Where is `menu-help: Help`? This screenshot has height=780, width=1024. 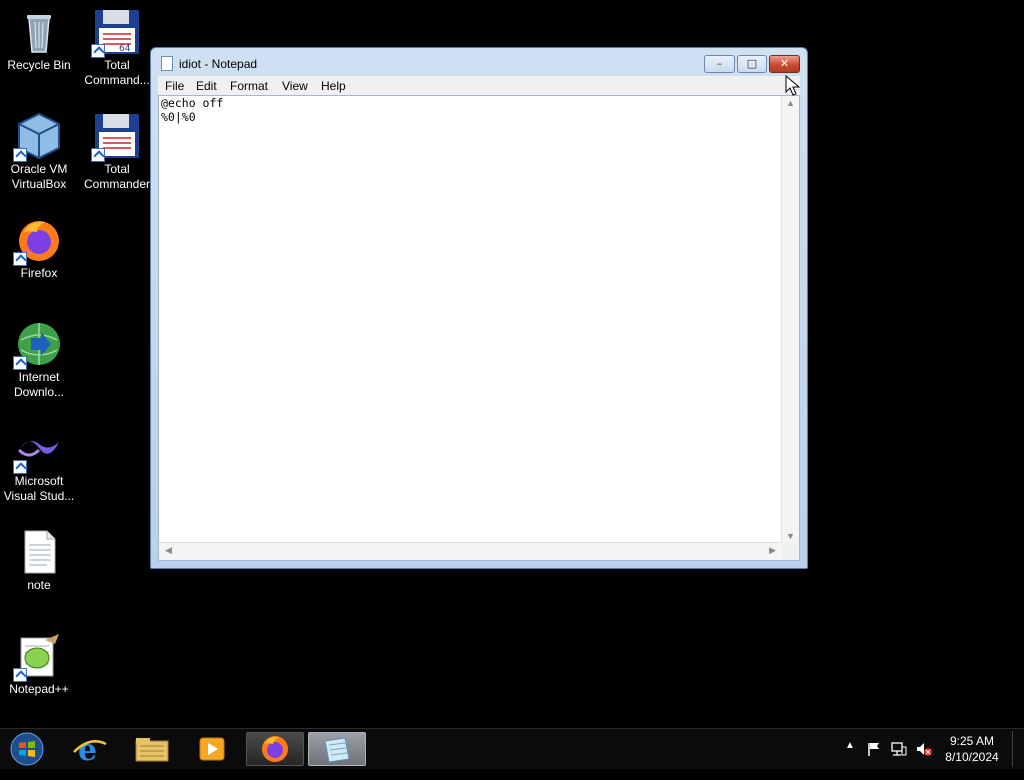
menu-help: Help is located at coordinates (333, 86).